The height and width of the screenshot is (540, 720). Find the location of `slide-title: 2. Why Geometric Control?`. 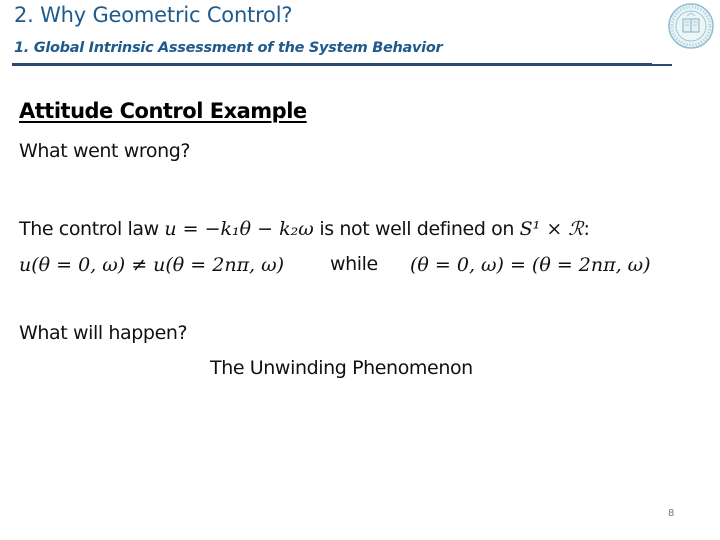

slide-title: 2. Why Geometric Control? is located at coordinates (153, 15).